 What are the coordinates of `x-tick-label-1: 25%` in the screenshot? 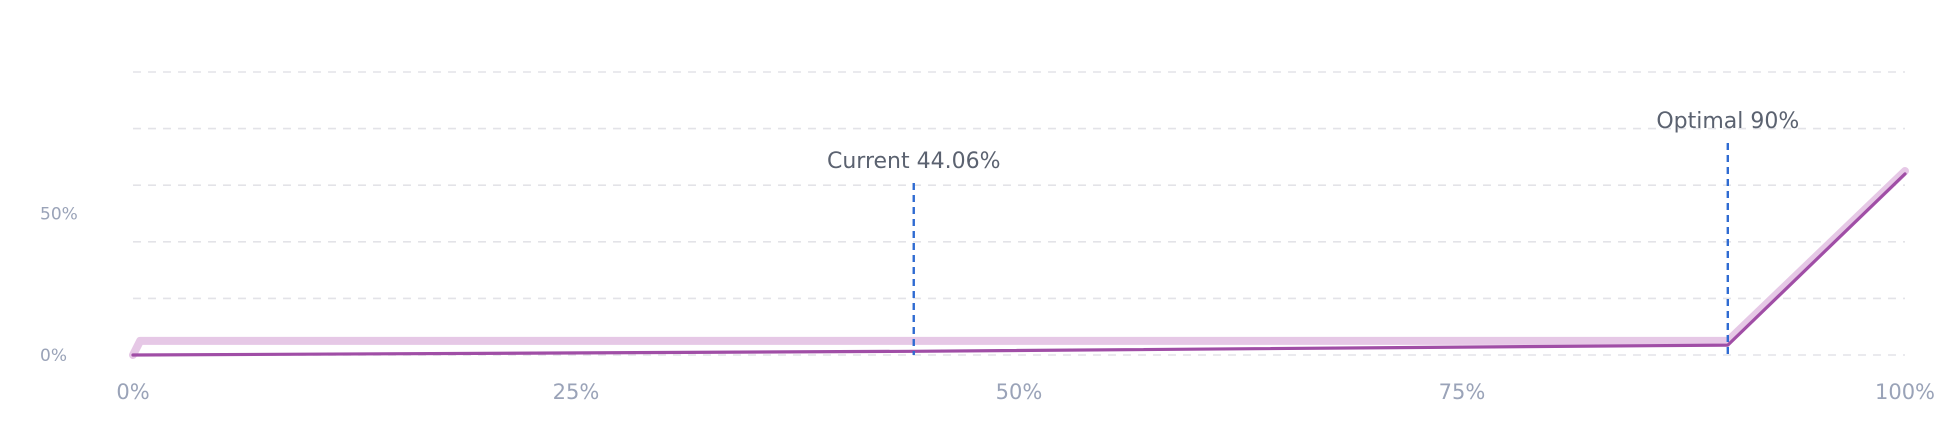 It's located at (576, 392).